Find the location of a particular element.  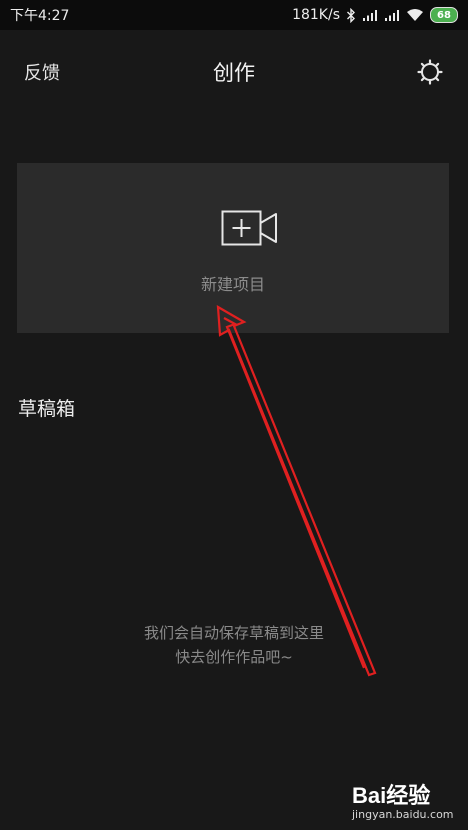

video-add-icon is located at coordinates (249, 228).